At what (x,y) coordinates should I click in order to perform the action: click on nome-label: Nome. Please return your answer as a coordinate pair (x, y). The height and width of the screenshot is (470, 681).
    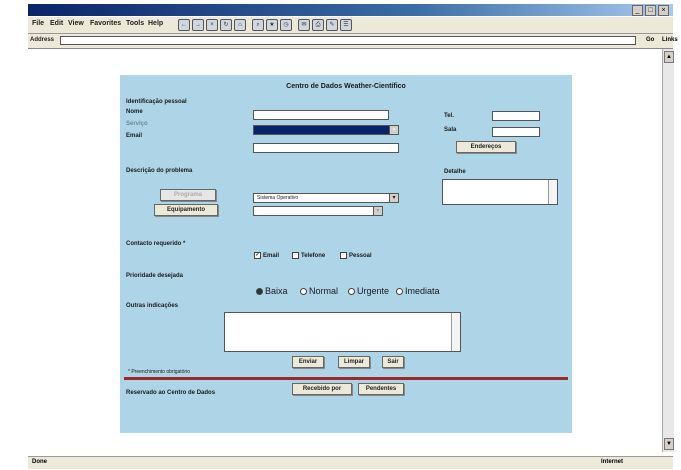
    Looking at the image, I should click on (134, 112).